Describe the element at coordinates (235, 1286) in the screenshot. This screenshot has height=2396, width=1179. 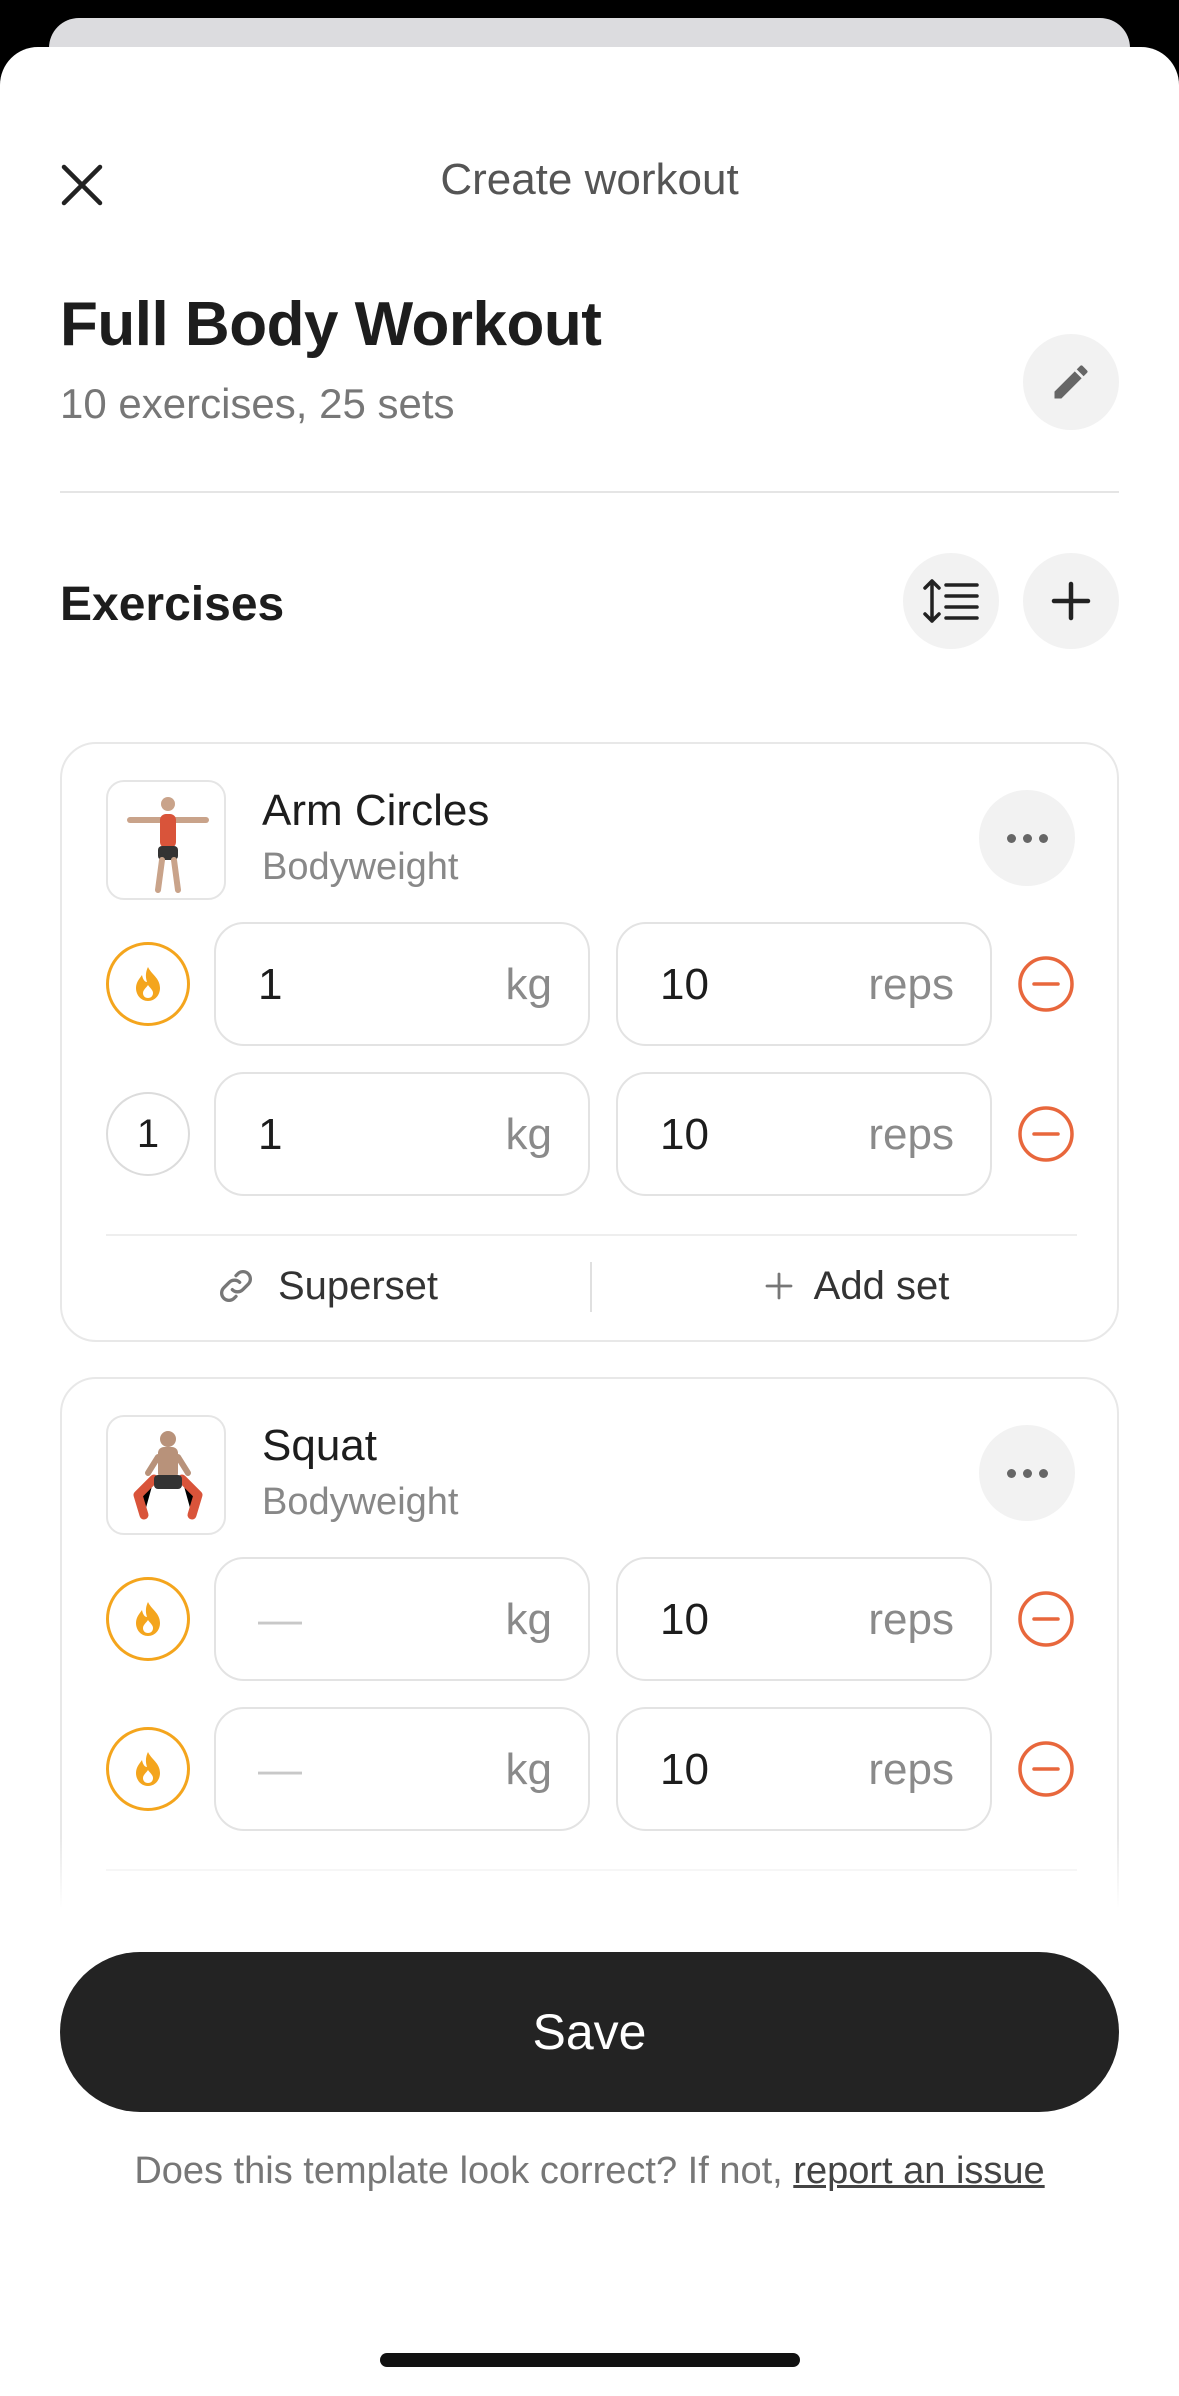
I see `link-icon` at that location.